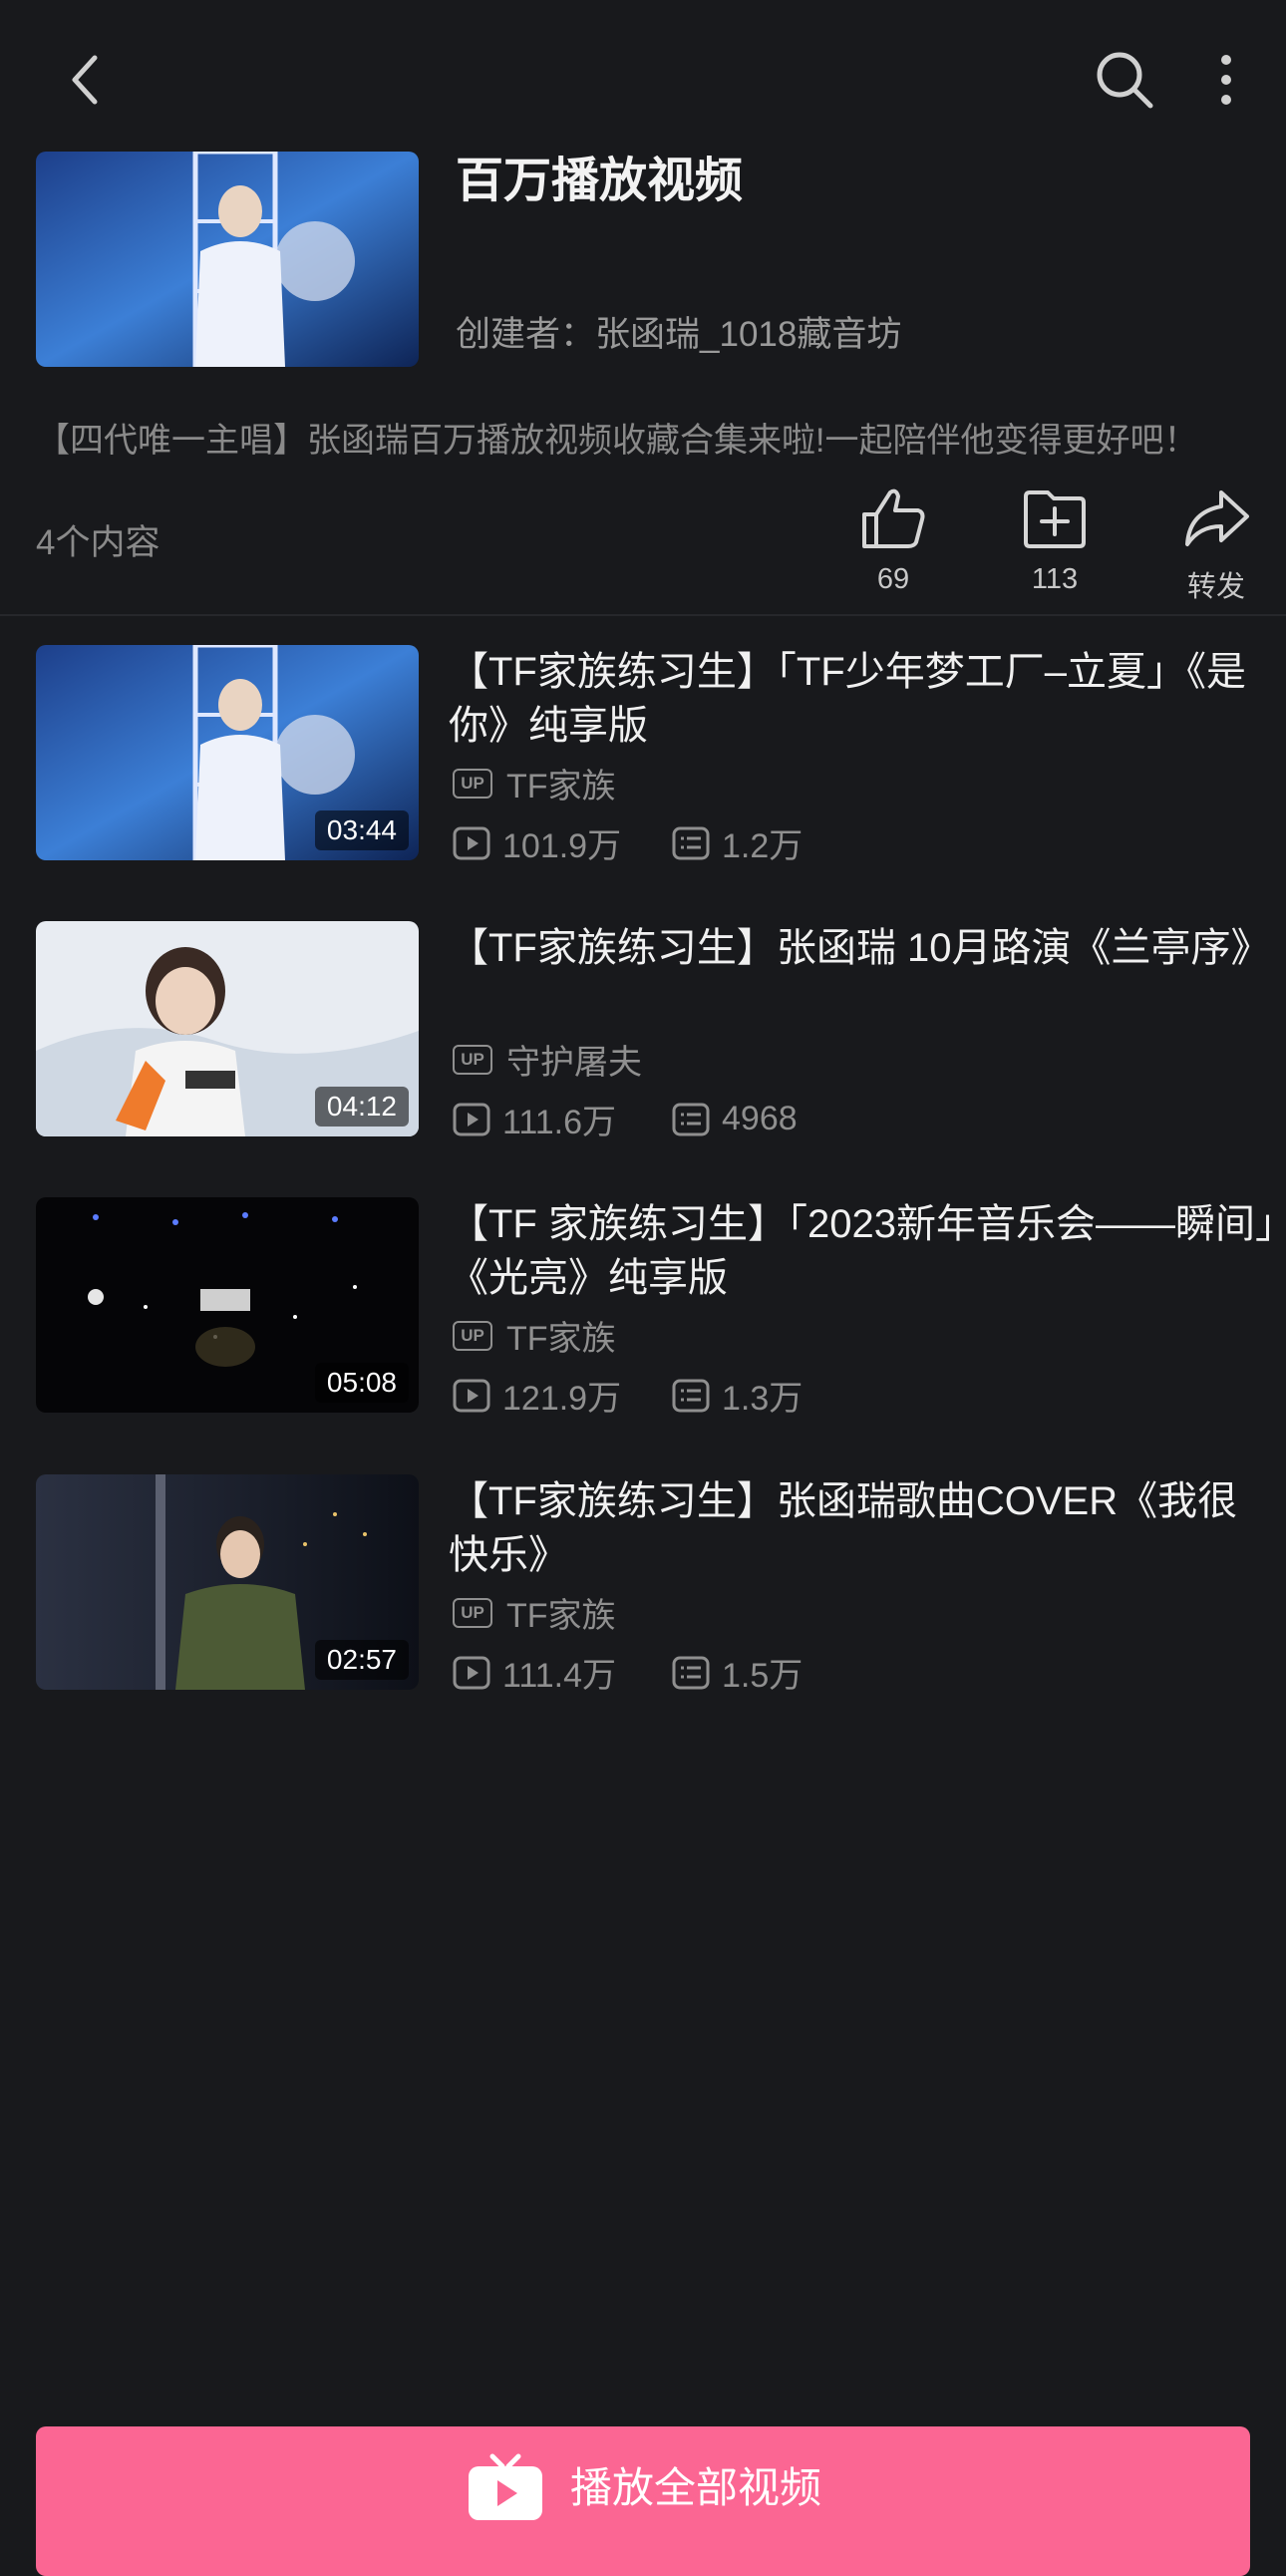  I want to click on video-duration: 04:12, so click(361, 1107).